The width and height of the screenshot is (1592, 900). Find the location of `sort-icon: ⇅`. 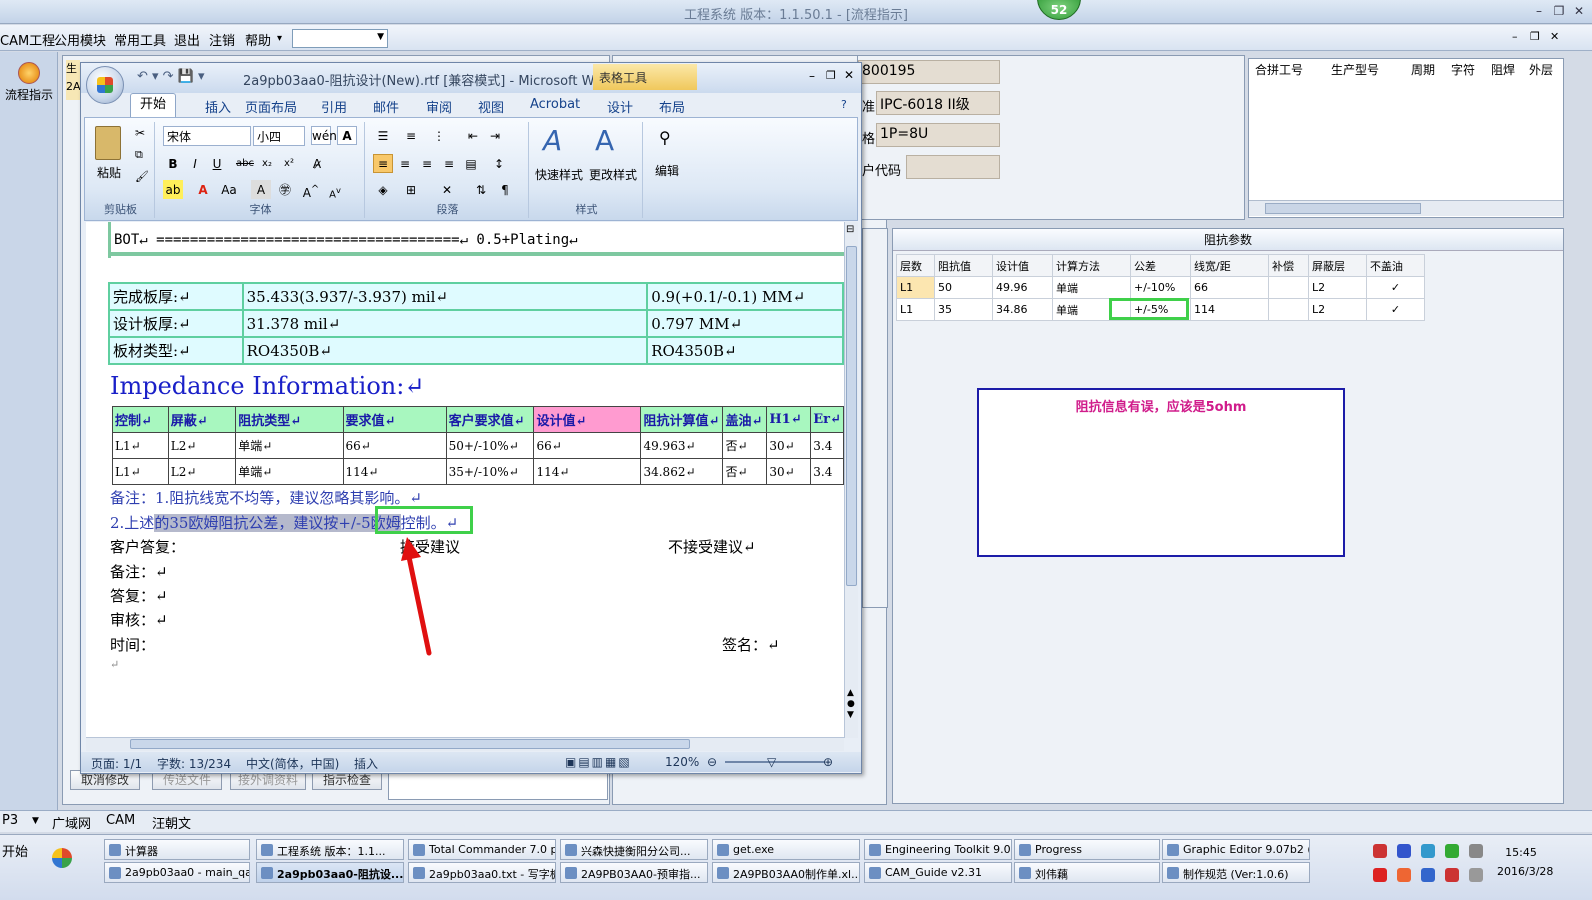

sort-icon: ⇅ is located at coordinates (481, 189).